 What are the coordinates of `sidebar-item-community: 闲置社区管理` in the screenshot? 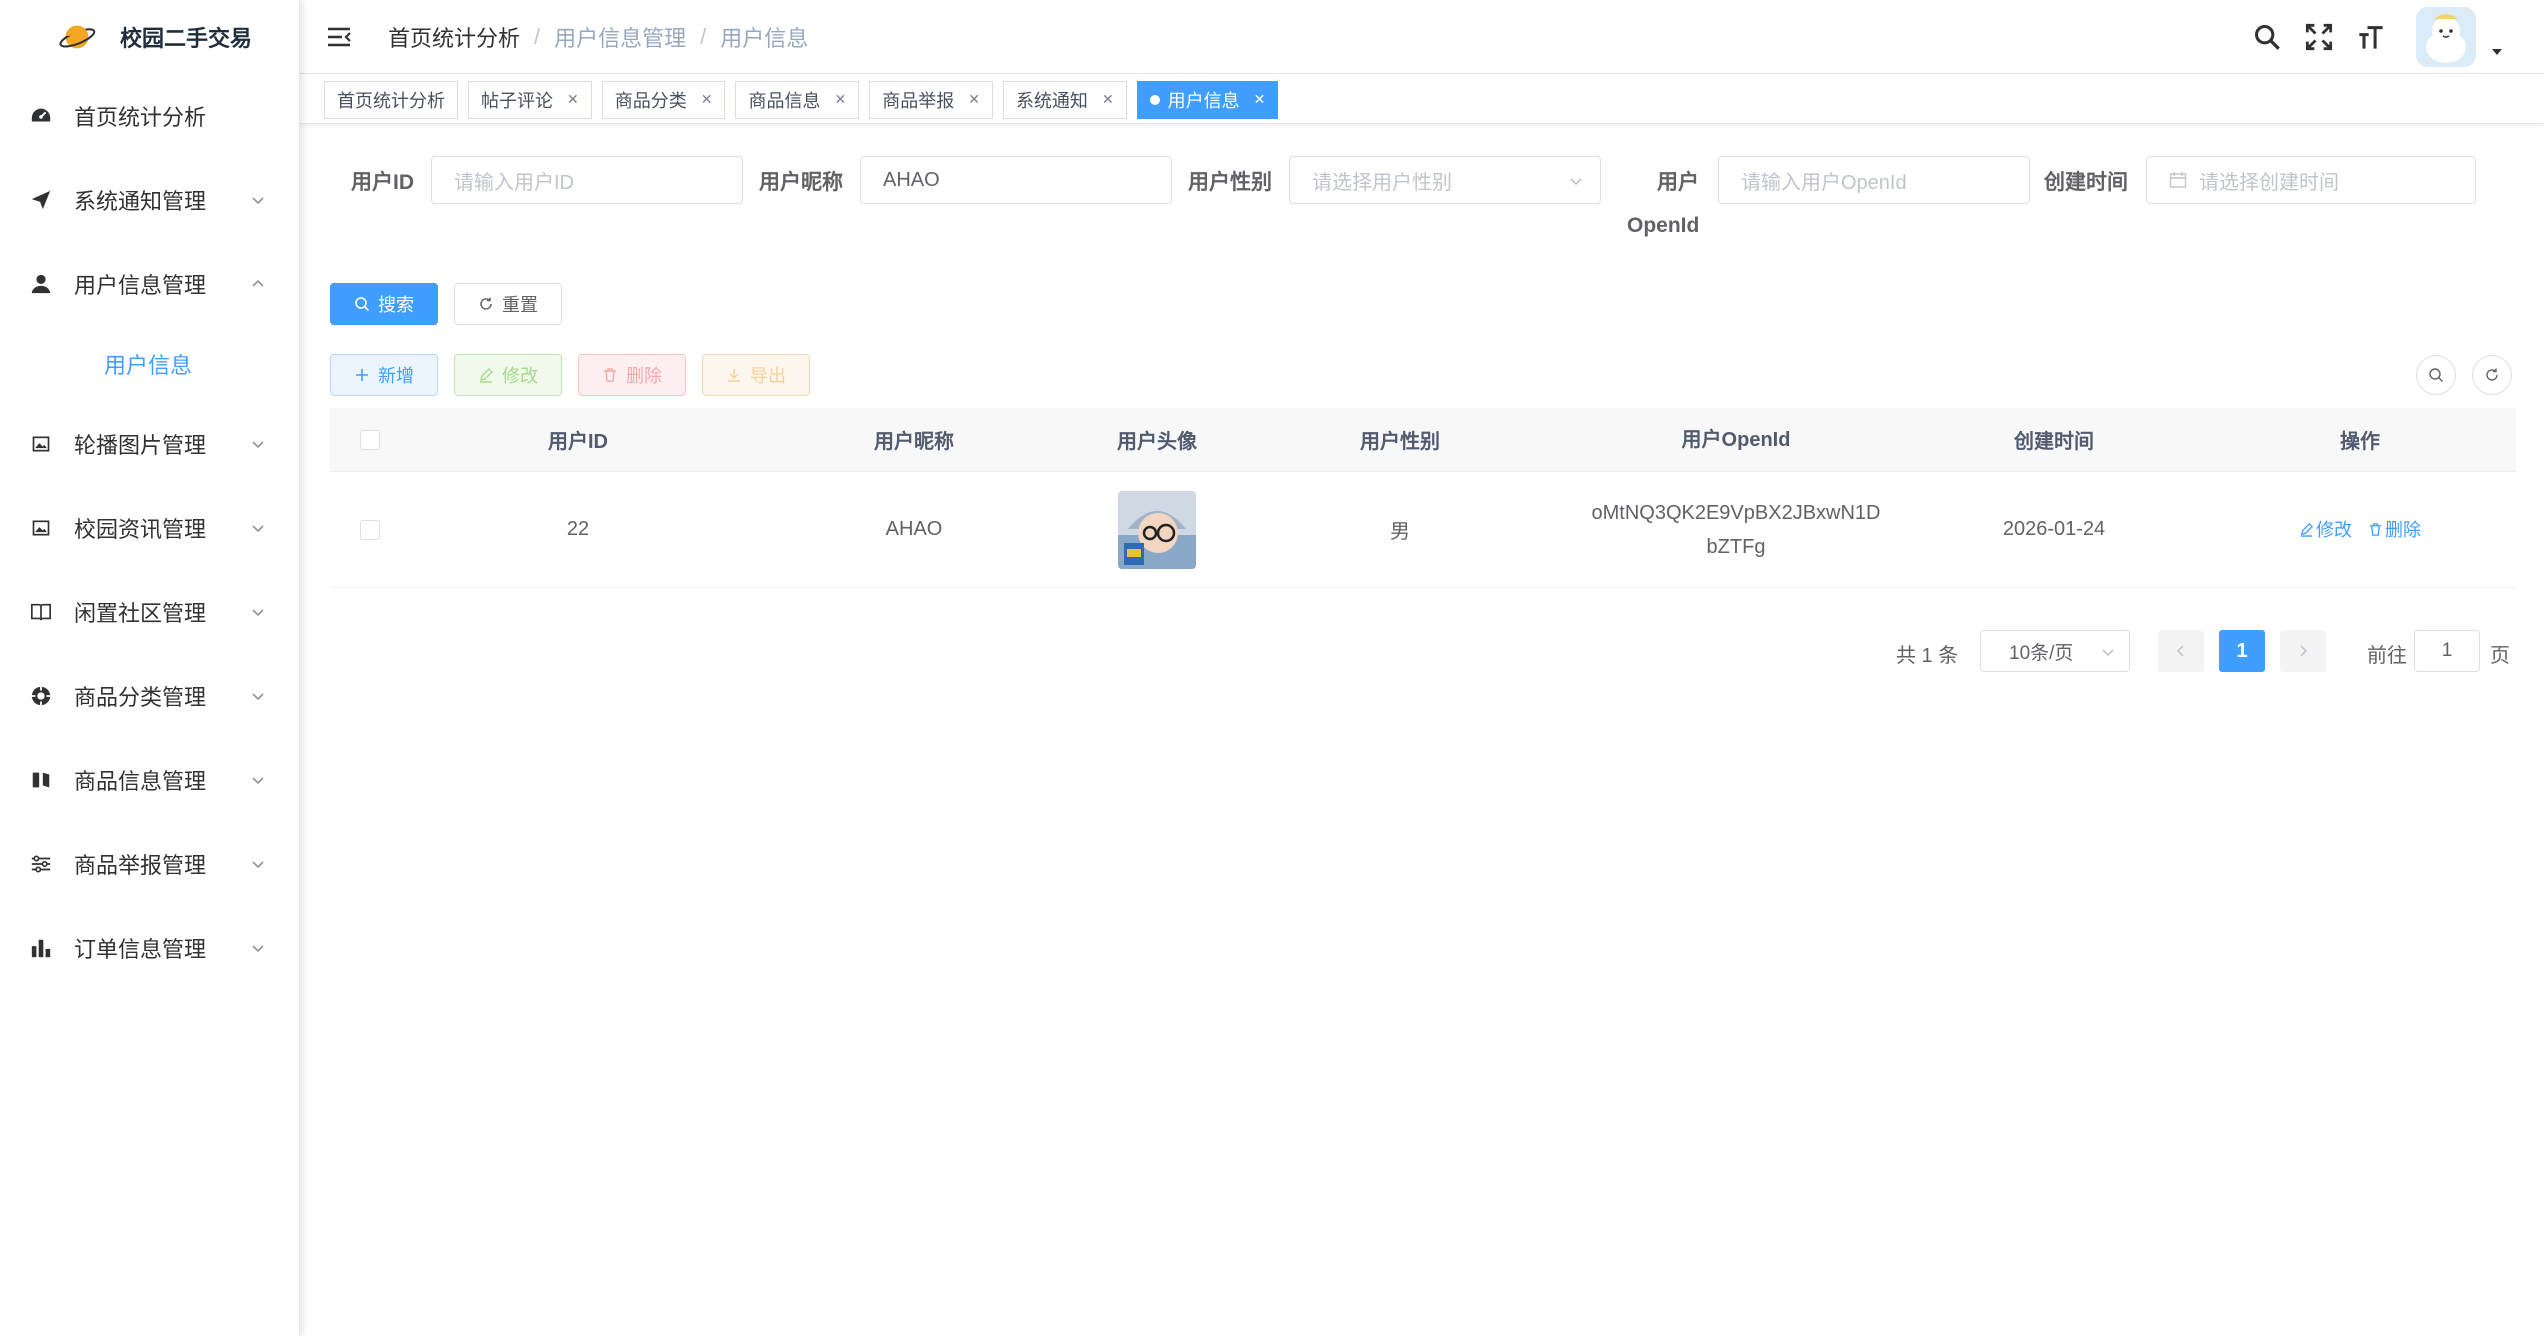 It's located at (149, 612).